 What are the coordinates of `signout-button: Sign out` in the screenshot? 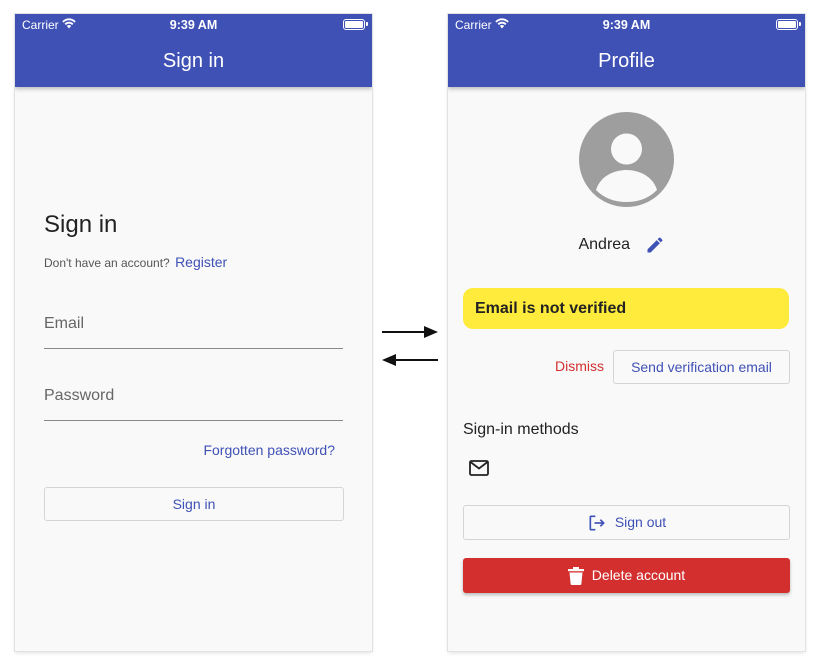 It's located at (626, 522).